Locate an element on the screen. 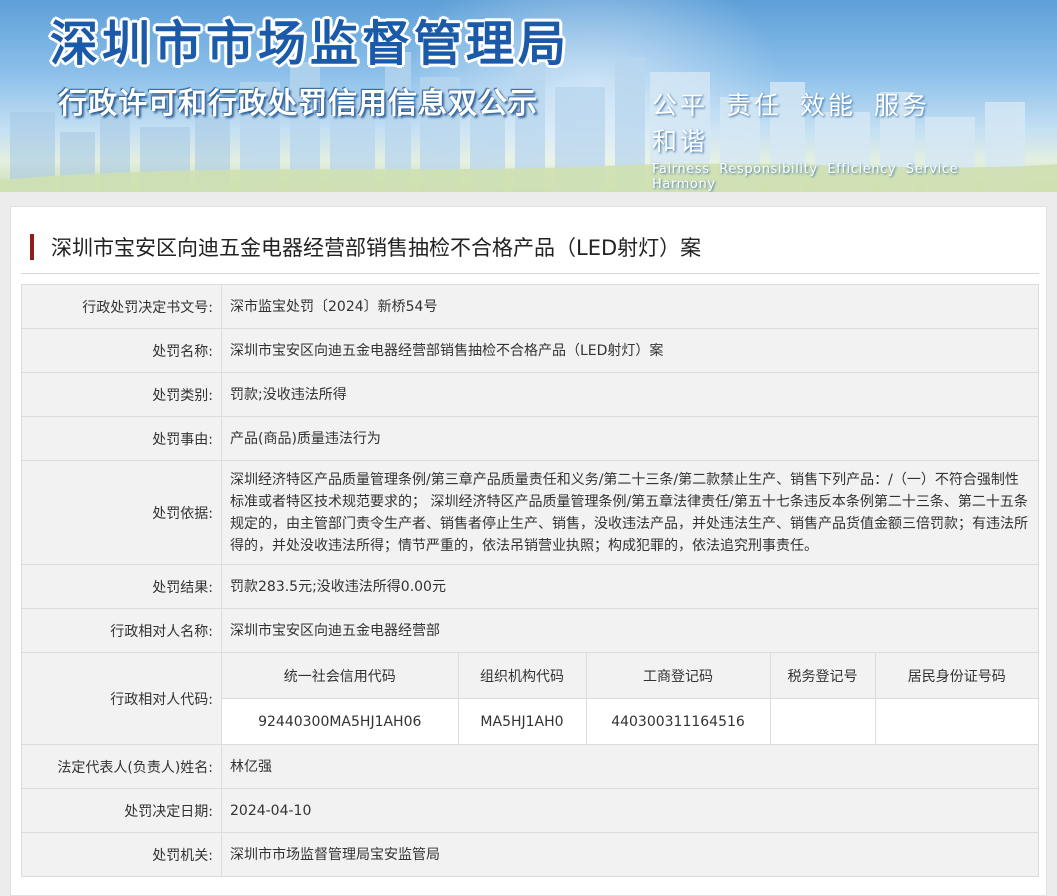 This screenshot has width=1057, height=896. decision-date: 2024-04-10 is located at coordinates (630, 810).